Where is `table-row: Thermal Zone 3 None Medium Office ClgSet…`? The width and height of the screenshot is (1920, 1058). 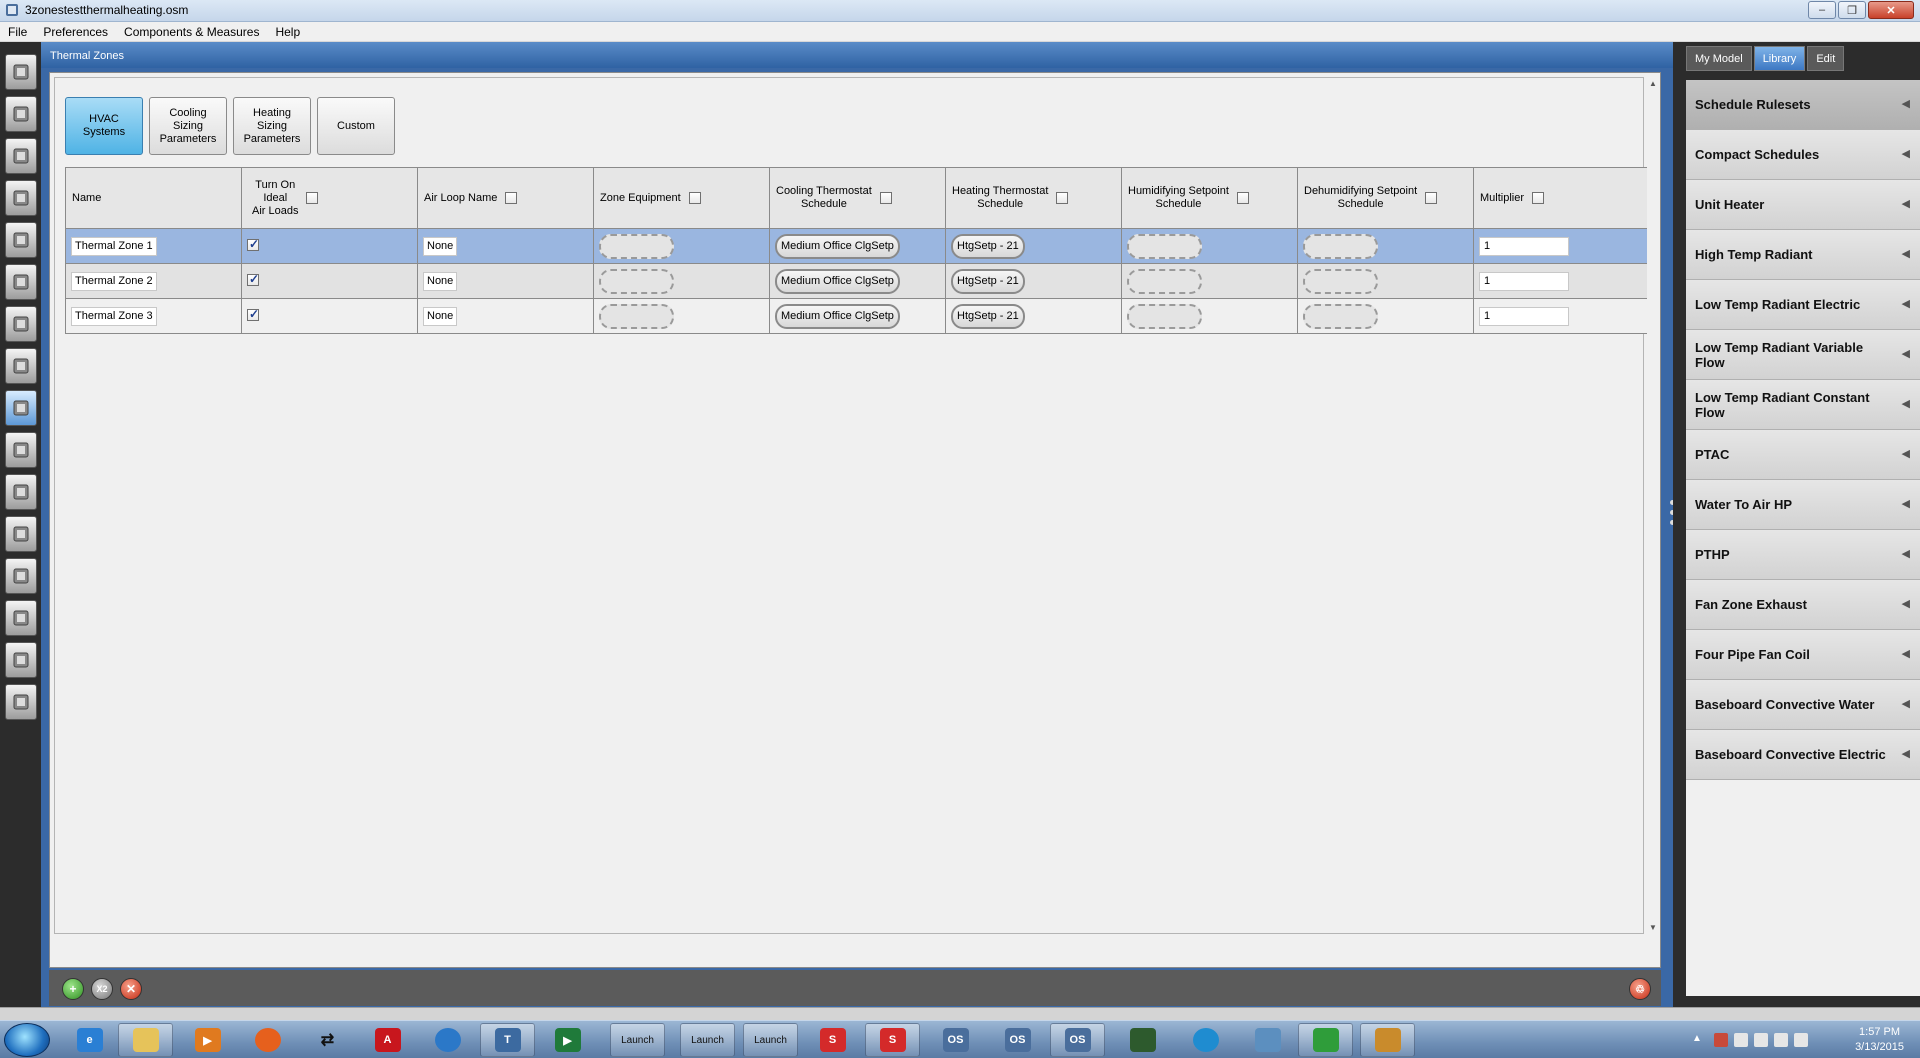
table-row: Thermal Zone 3 None Medium Office ClgSet… is located at coordinates (857, 316).